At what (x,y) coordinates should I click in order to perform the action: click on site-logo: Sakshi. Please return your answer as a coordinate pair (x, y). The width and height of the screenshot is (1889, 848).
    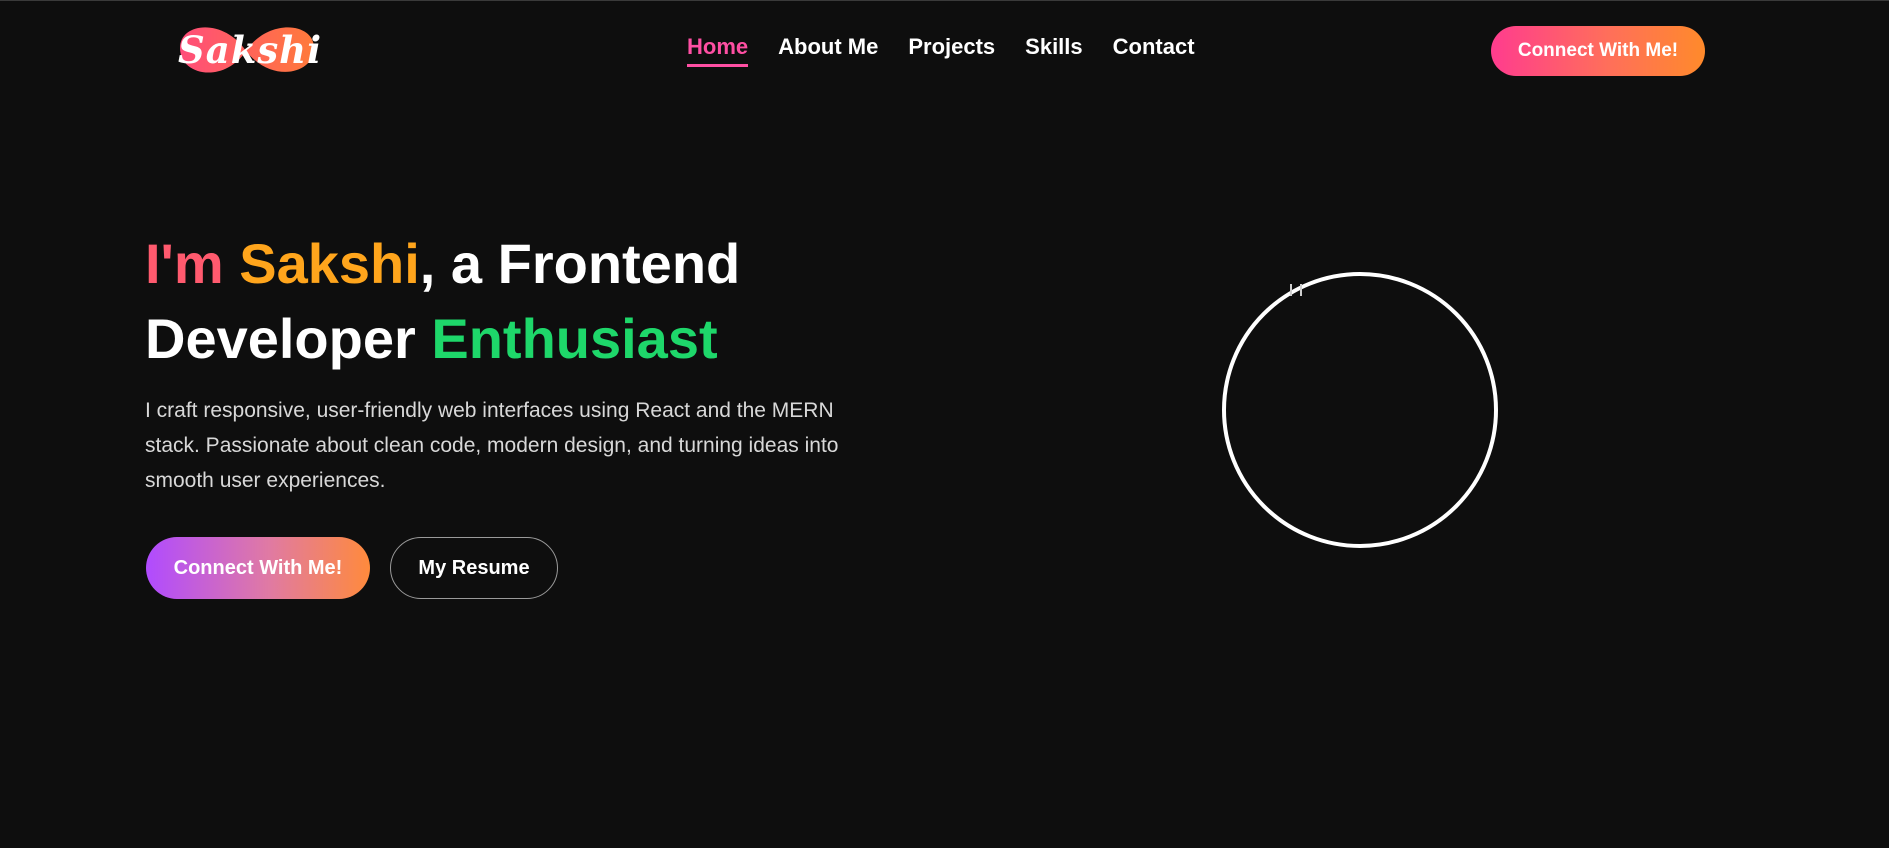
    Looking at the image, I should click on (249, 51).